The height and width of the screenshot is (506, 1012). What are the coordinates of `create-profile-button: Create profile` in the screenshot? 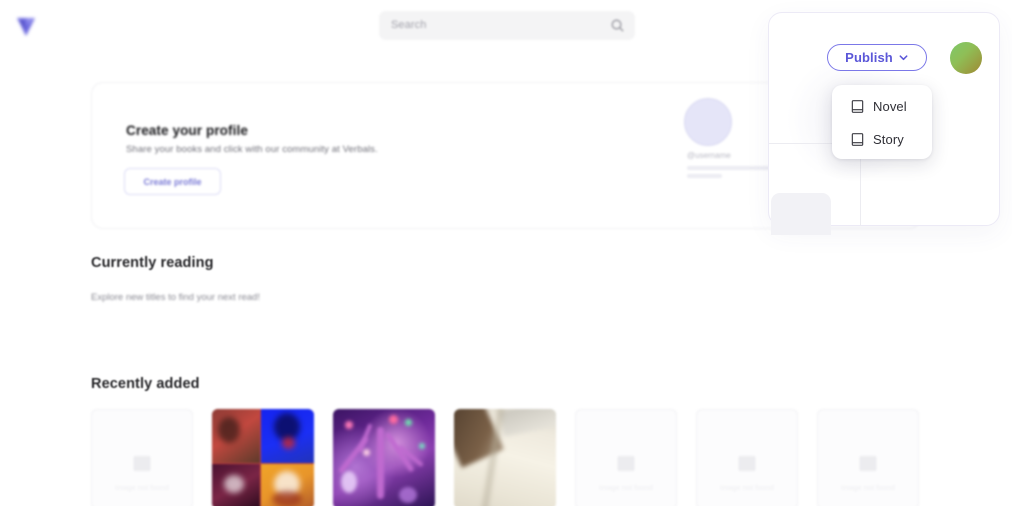 It's located at (172, 181).